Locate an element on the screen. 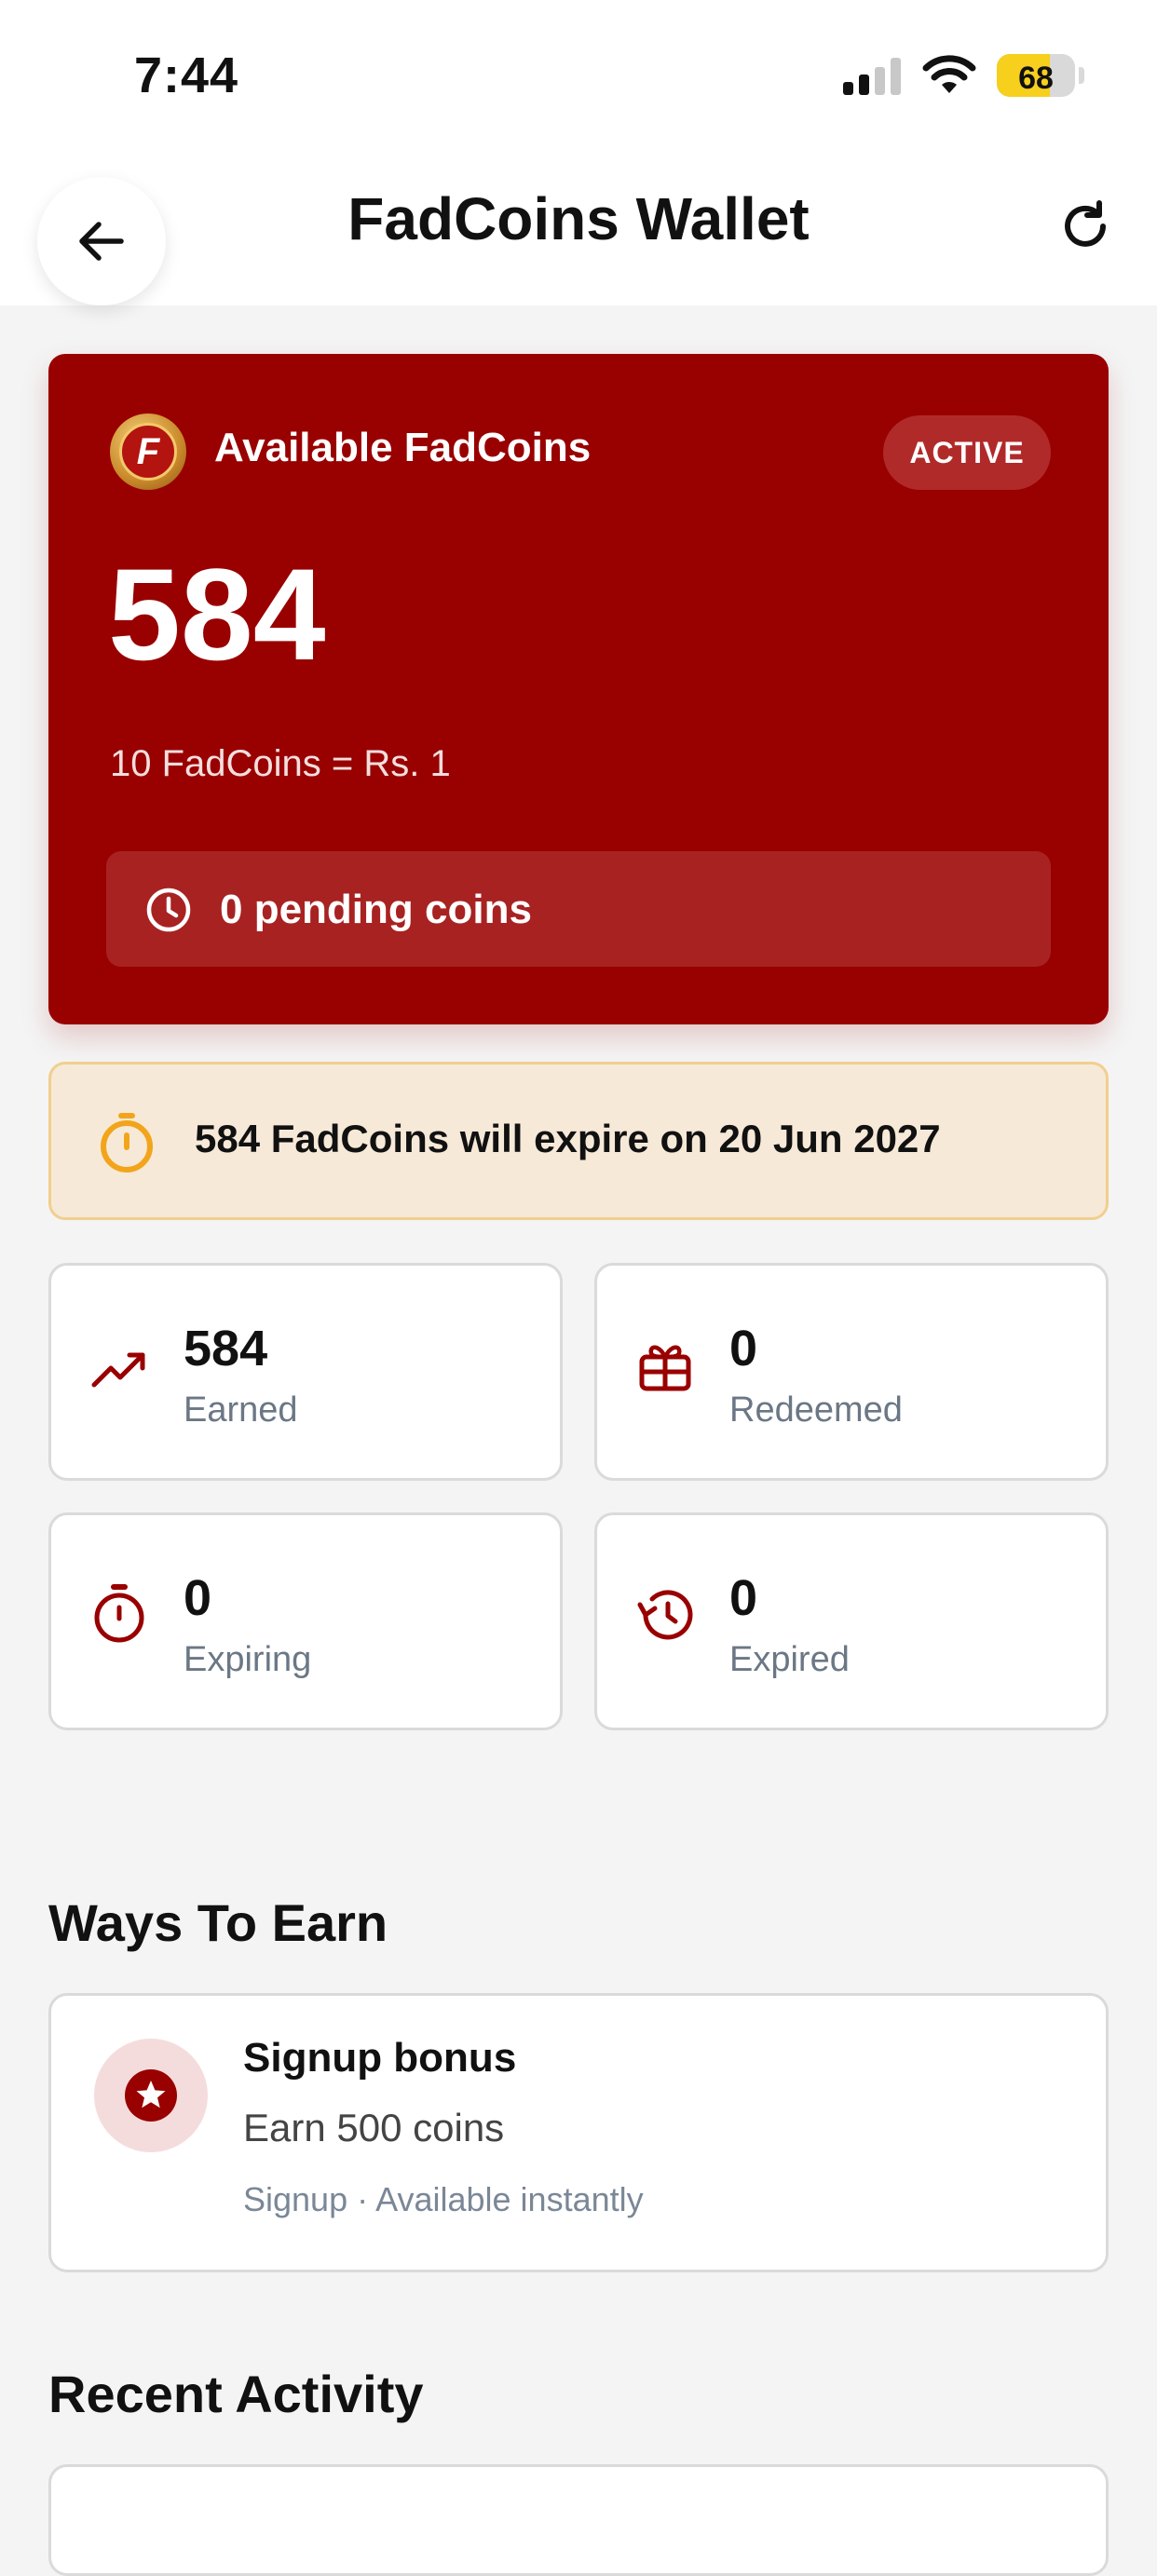 The image size is (1157, 2576). stat-card-expiring: 0 Expiring is located at coordinates (305, 1621).